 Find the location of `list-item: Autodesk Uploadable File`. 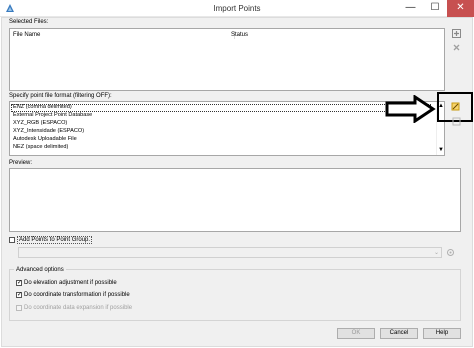

list-item: Autodesk Uploadable File is located at coordinates (221, 140).